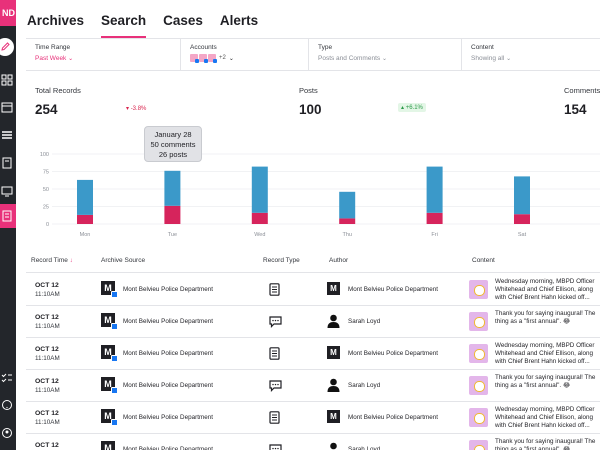 Image resolution: width=600 pixels, height=450 pixels. I want to click on time-range-filter: Time Range Past Week ⌄, so click(103, 54).